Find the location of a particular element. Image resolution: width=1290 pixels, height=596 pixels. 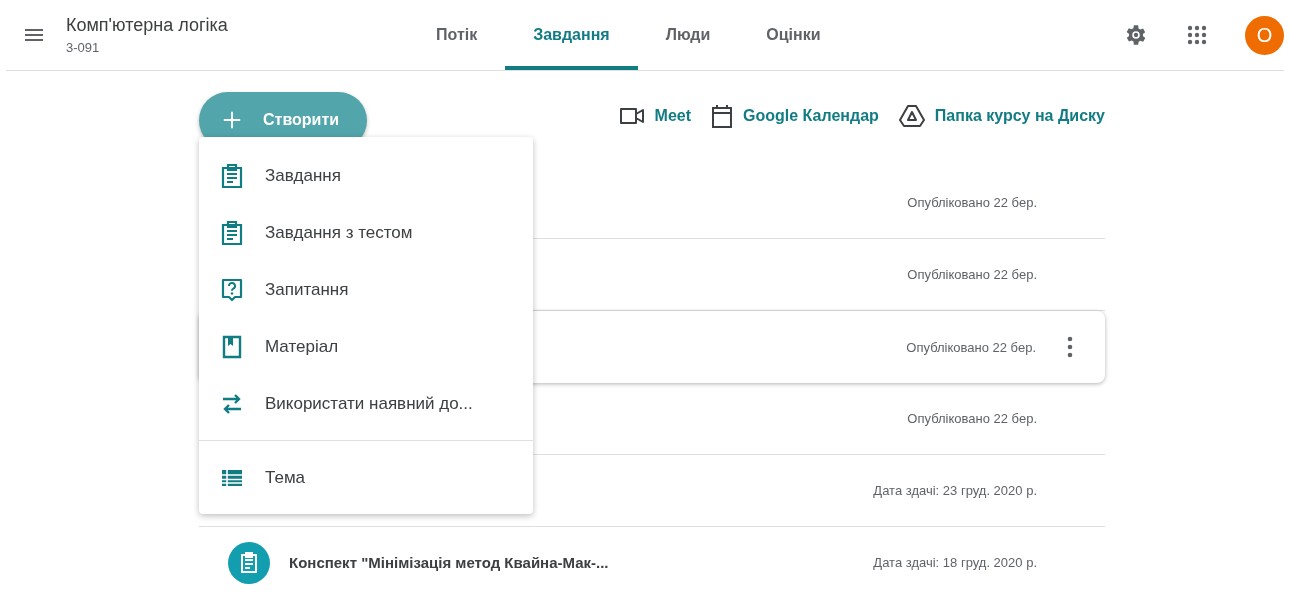

course-link: Папка курсу на Диску is located at coordinates (1001, 116).